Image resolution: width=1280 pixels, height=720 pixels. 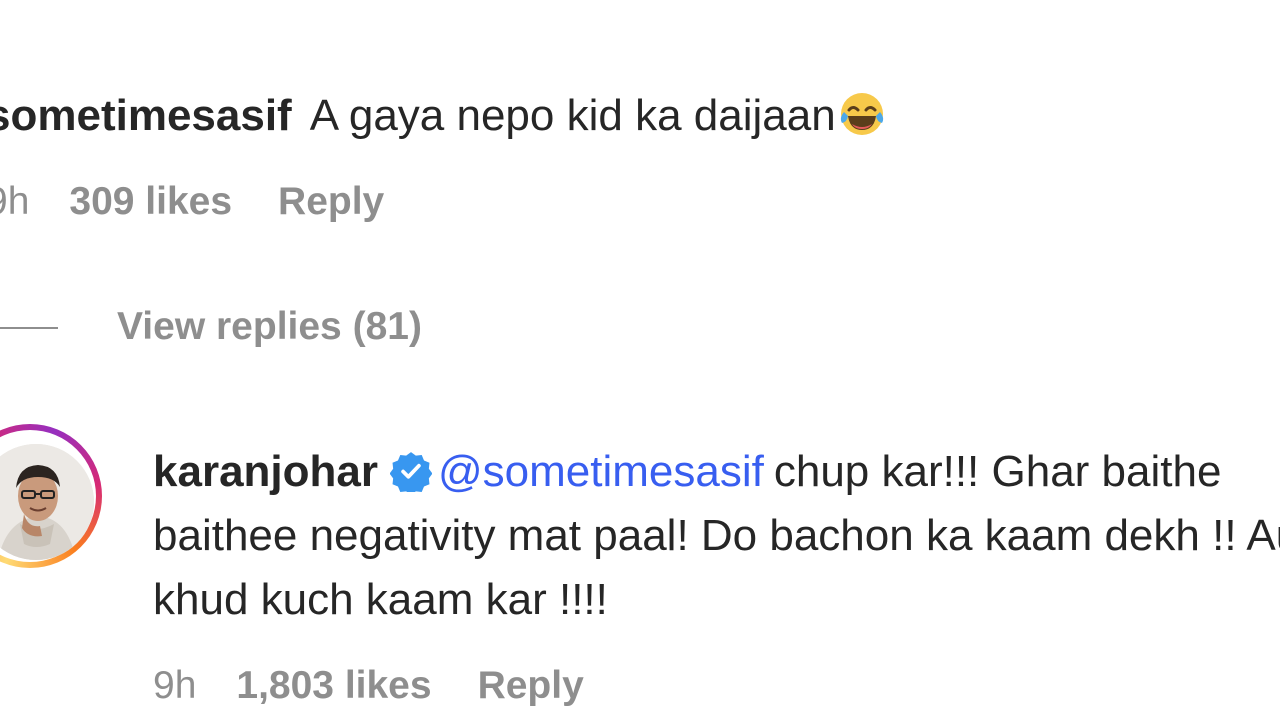 I want to click on comment-text: A gaya nepo kid ka daijaan, so click(x=572, y=115).